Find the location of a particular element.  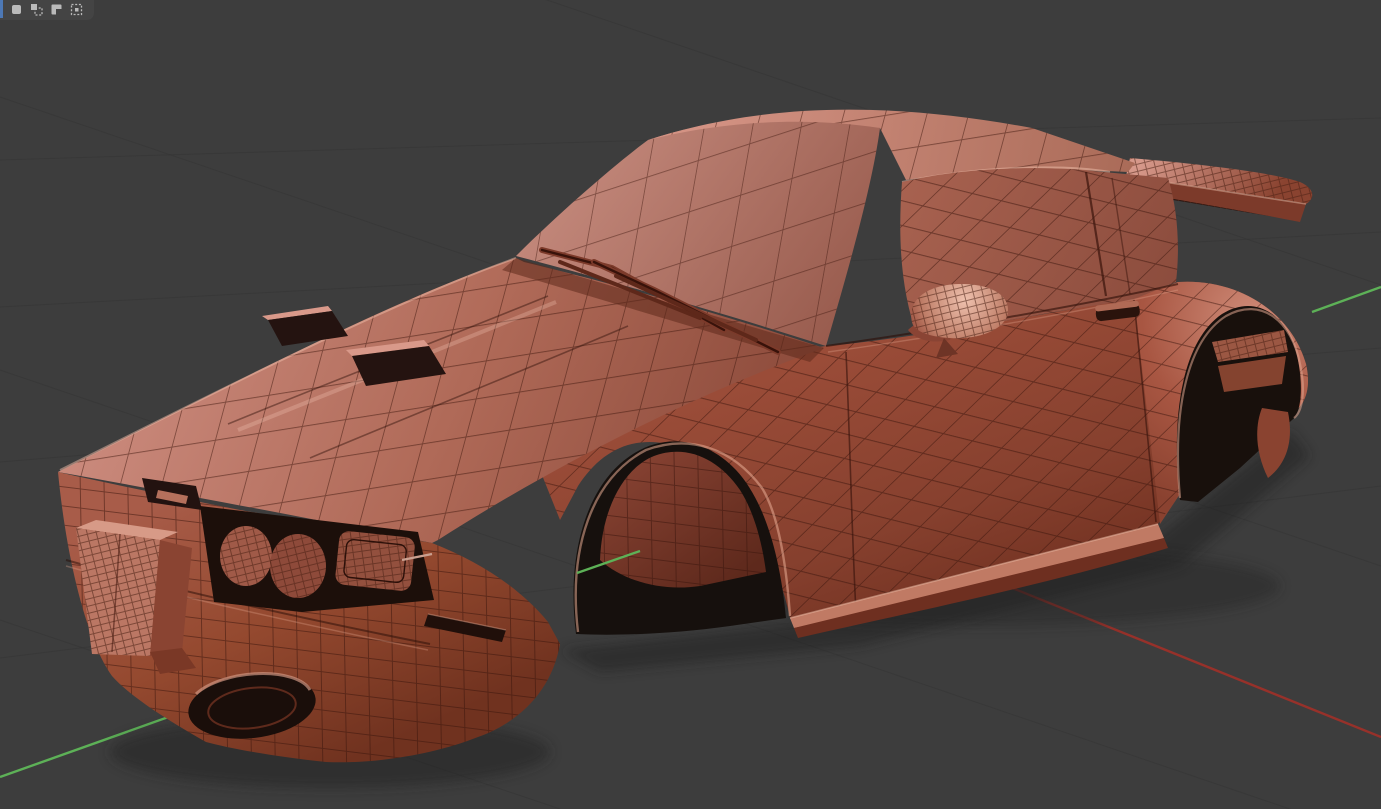

select-mode-extend-button is located at coordinates (36, 9).